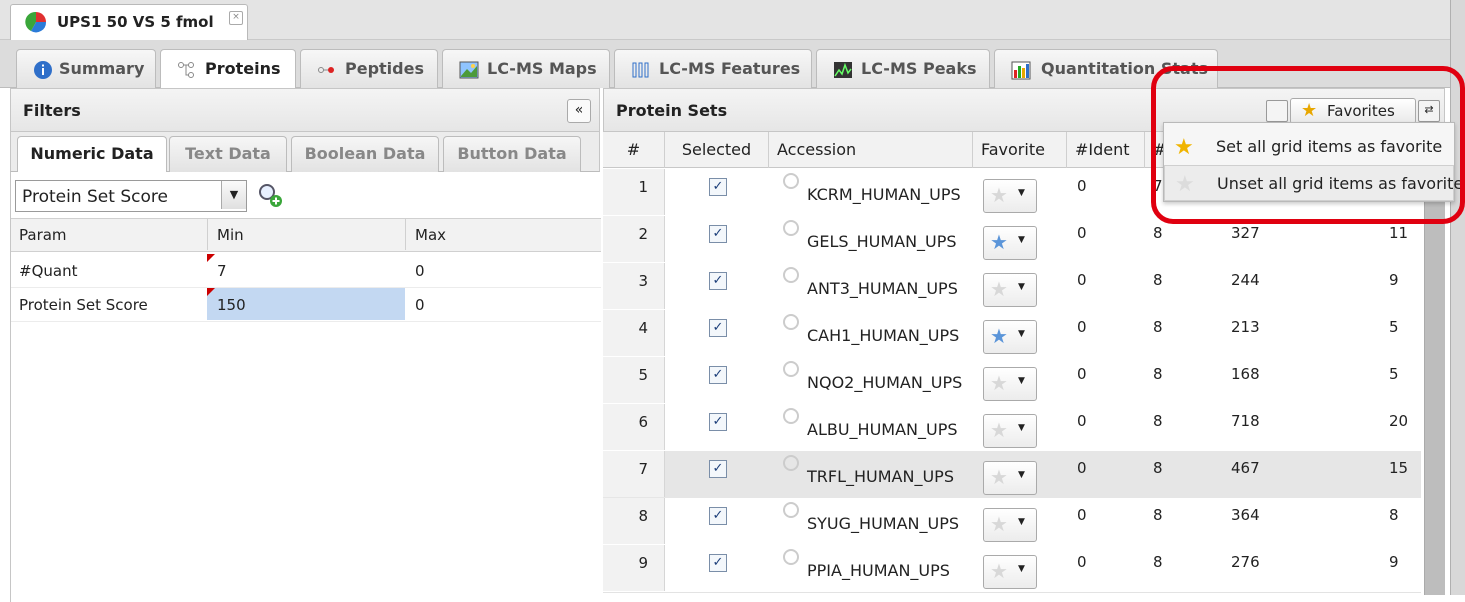 The height and width of the screenshot is (602, 1465). I want to click on column-header-ident: #Ident, so click(1106, 150).